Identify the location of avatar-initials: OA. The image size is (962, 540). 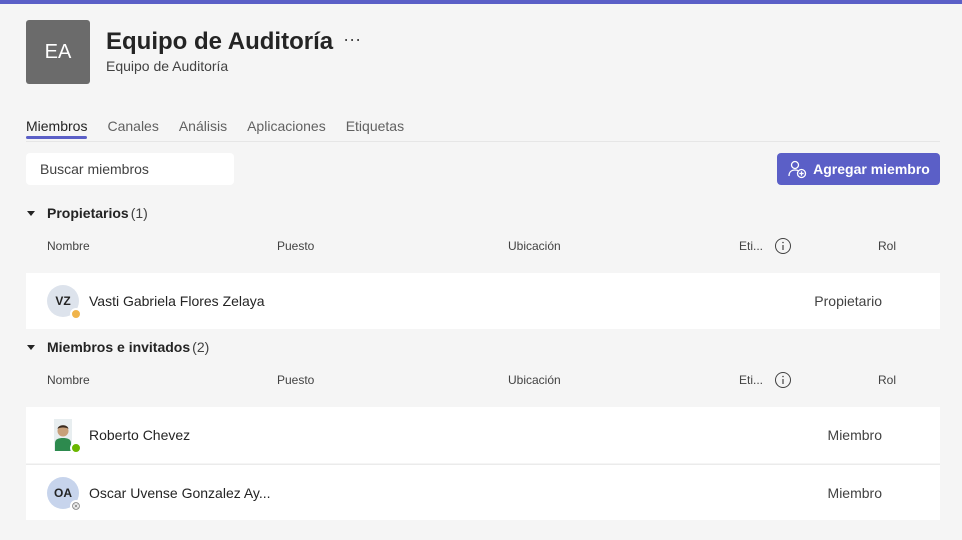
(63, 493).